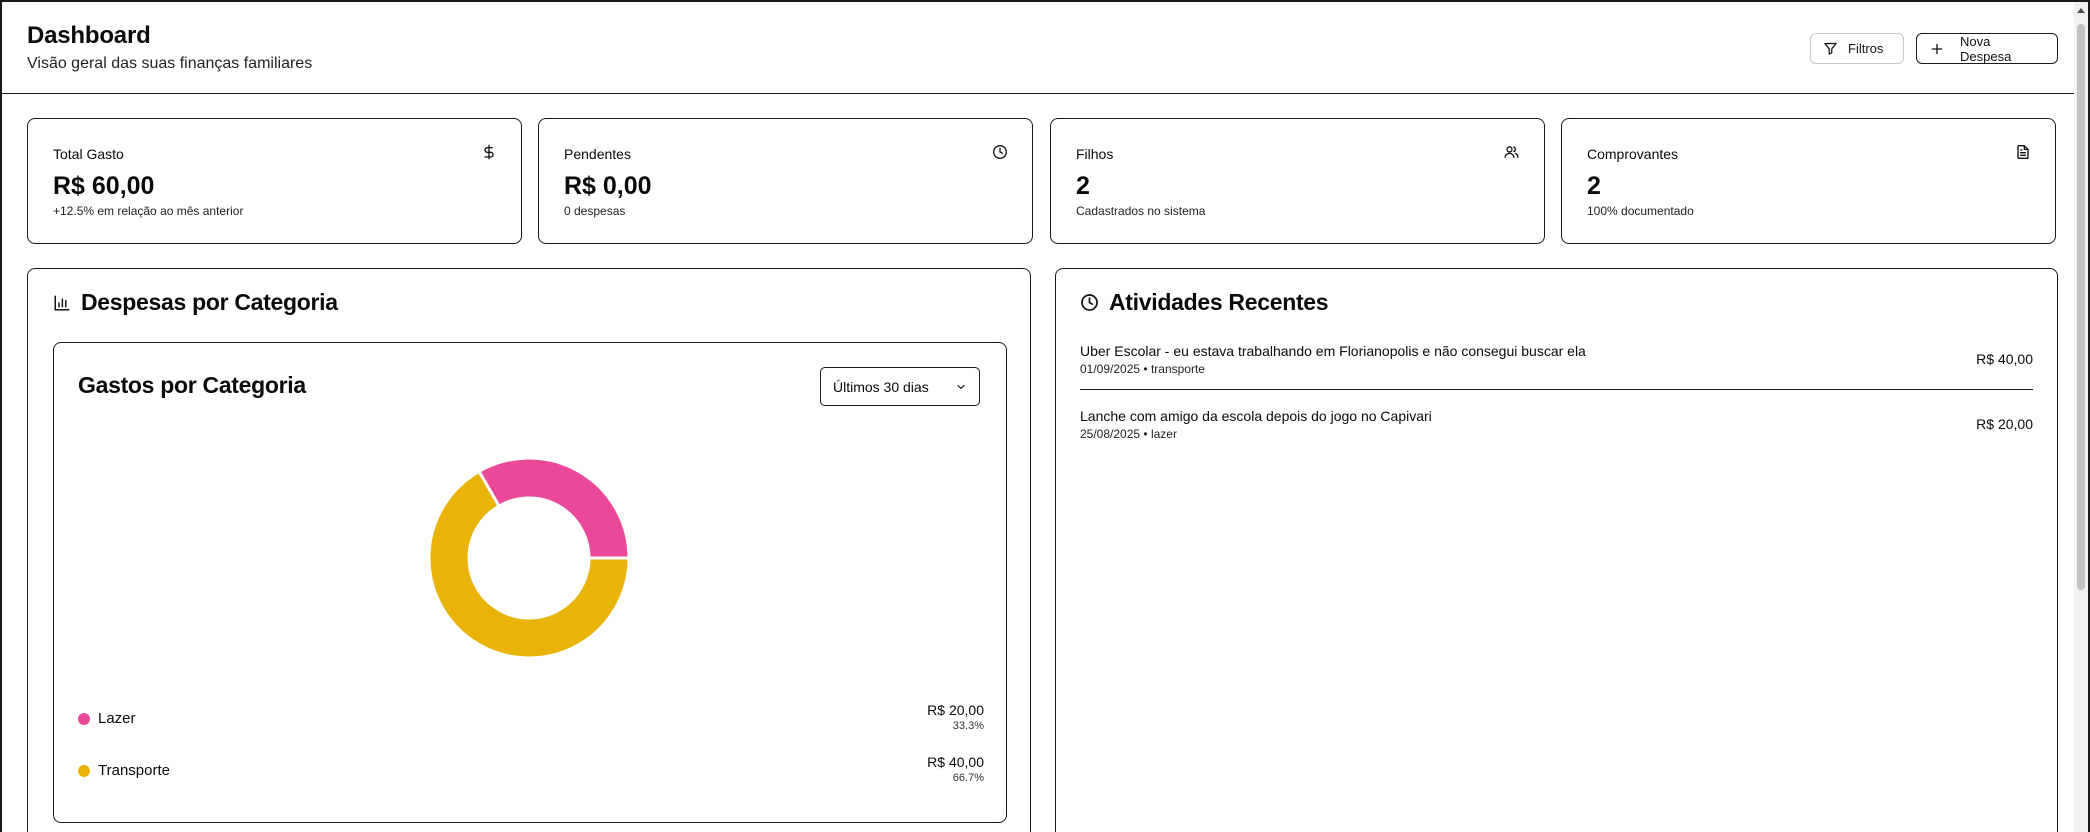  I want to click on category-donut-chart, so click(529, 558).